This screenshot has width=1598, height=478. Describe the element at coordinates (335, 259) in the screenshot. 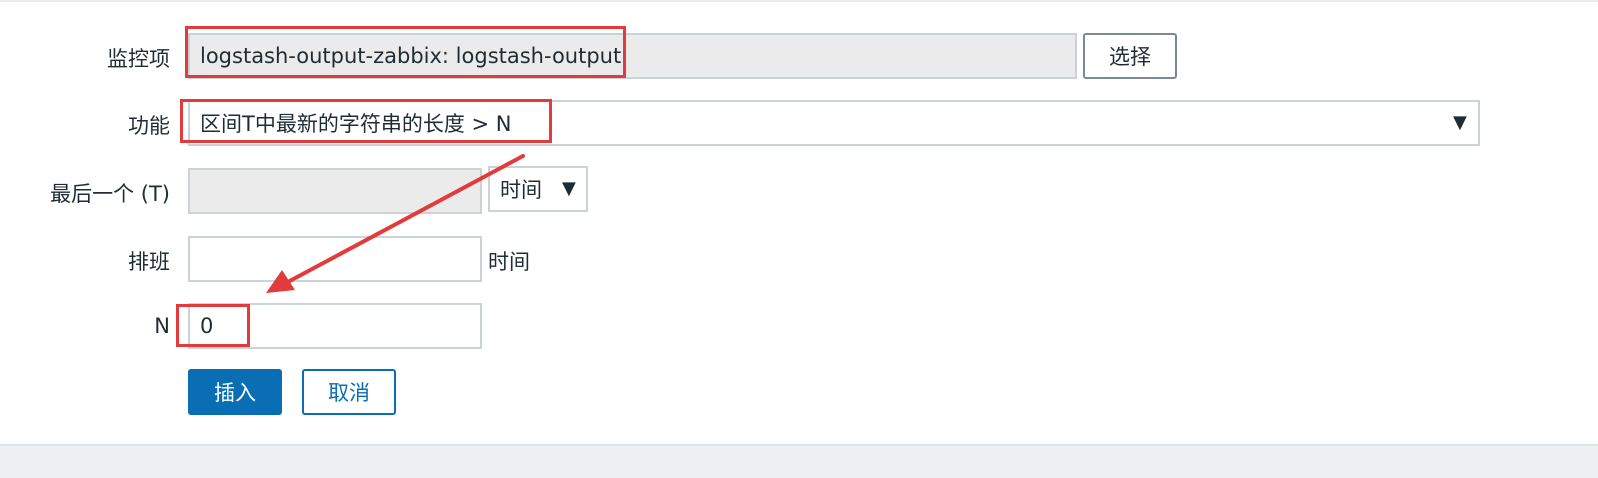

I see `shift-input` at that location.